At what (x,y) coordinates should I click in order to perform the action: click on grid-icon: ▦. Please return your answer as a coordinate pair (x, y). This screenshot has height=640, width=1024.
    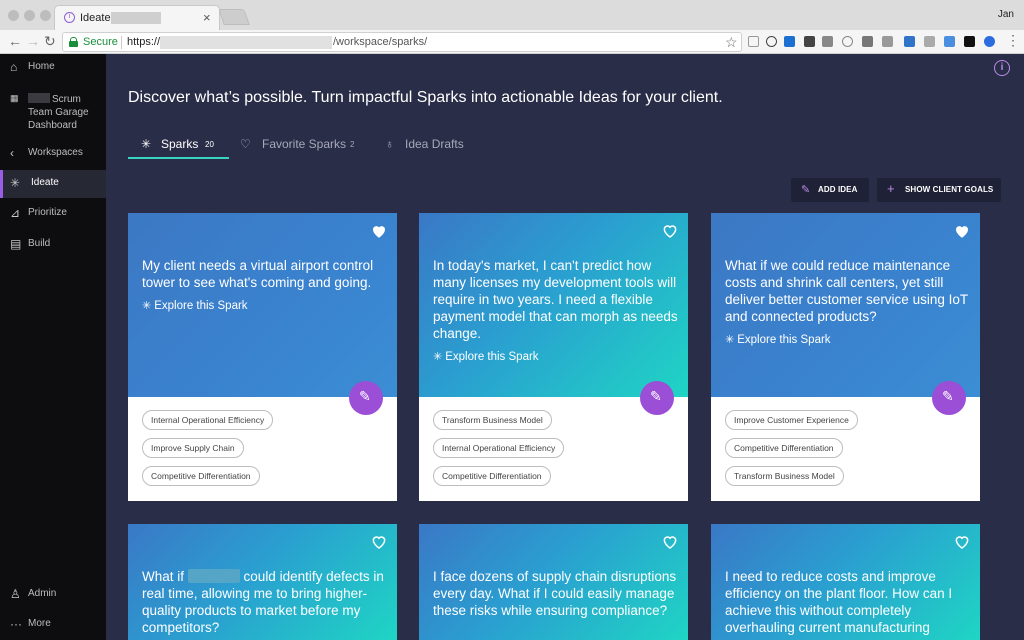
    Looking at the image, I should click on (14, 98).